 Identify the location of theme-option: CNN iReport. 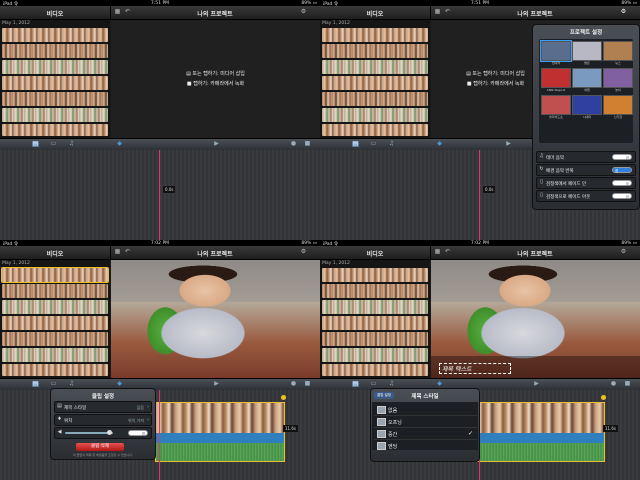
(556, 80).